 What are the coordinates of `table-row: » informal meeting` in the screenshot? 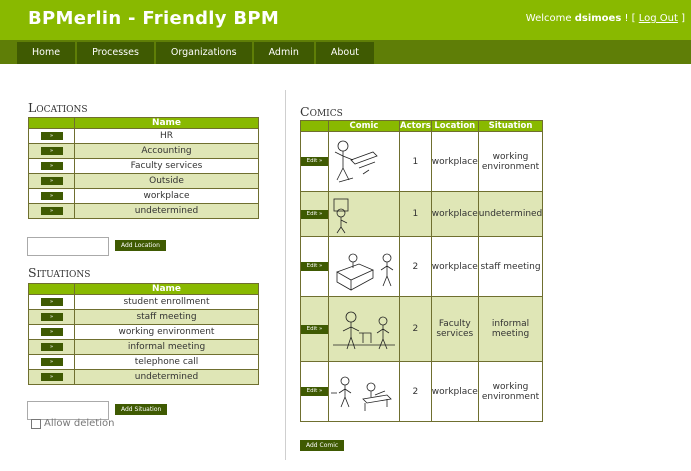 It's located at (143, 347).